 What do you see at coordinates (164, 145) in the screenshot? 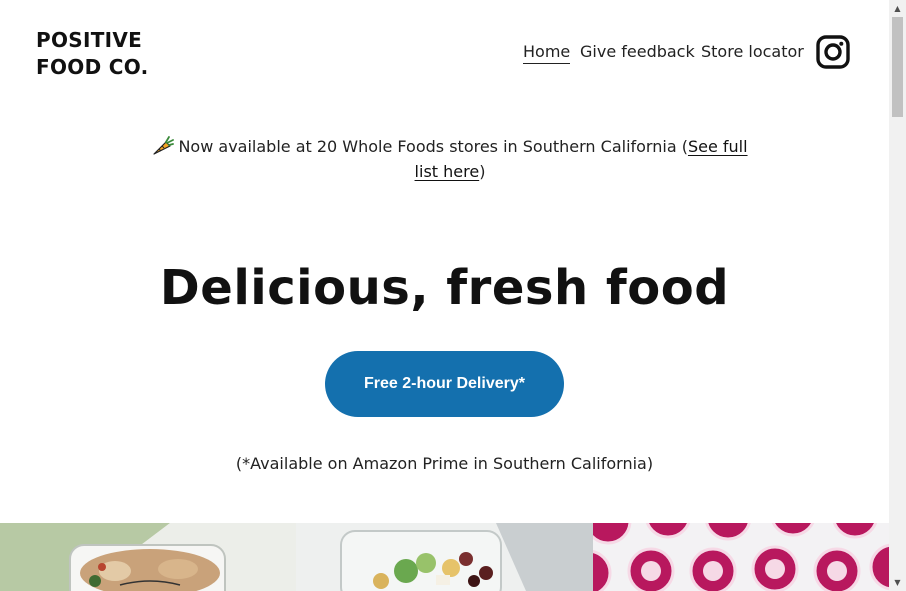
I see `carrot-icon` at bounding box center [164, 145].